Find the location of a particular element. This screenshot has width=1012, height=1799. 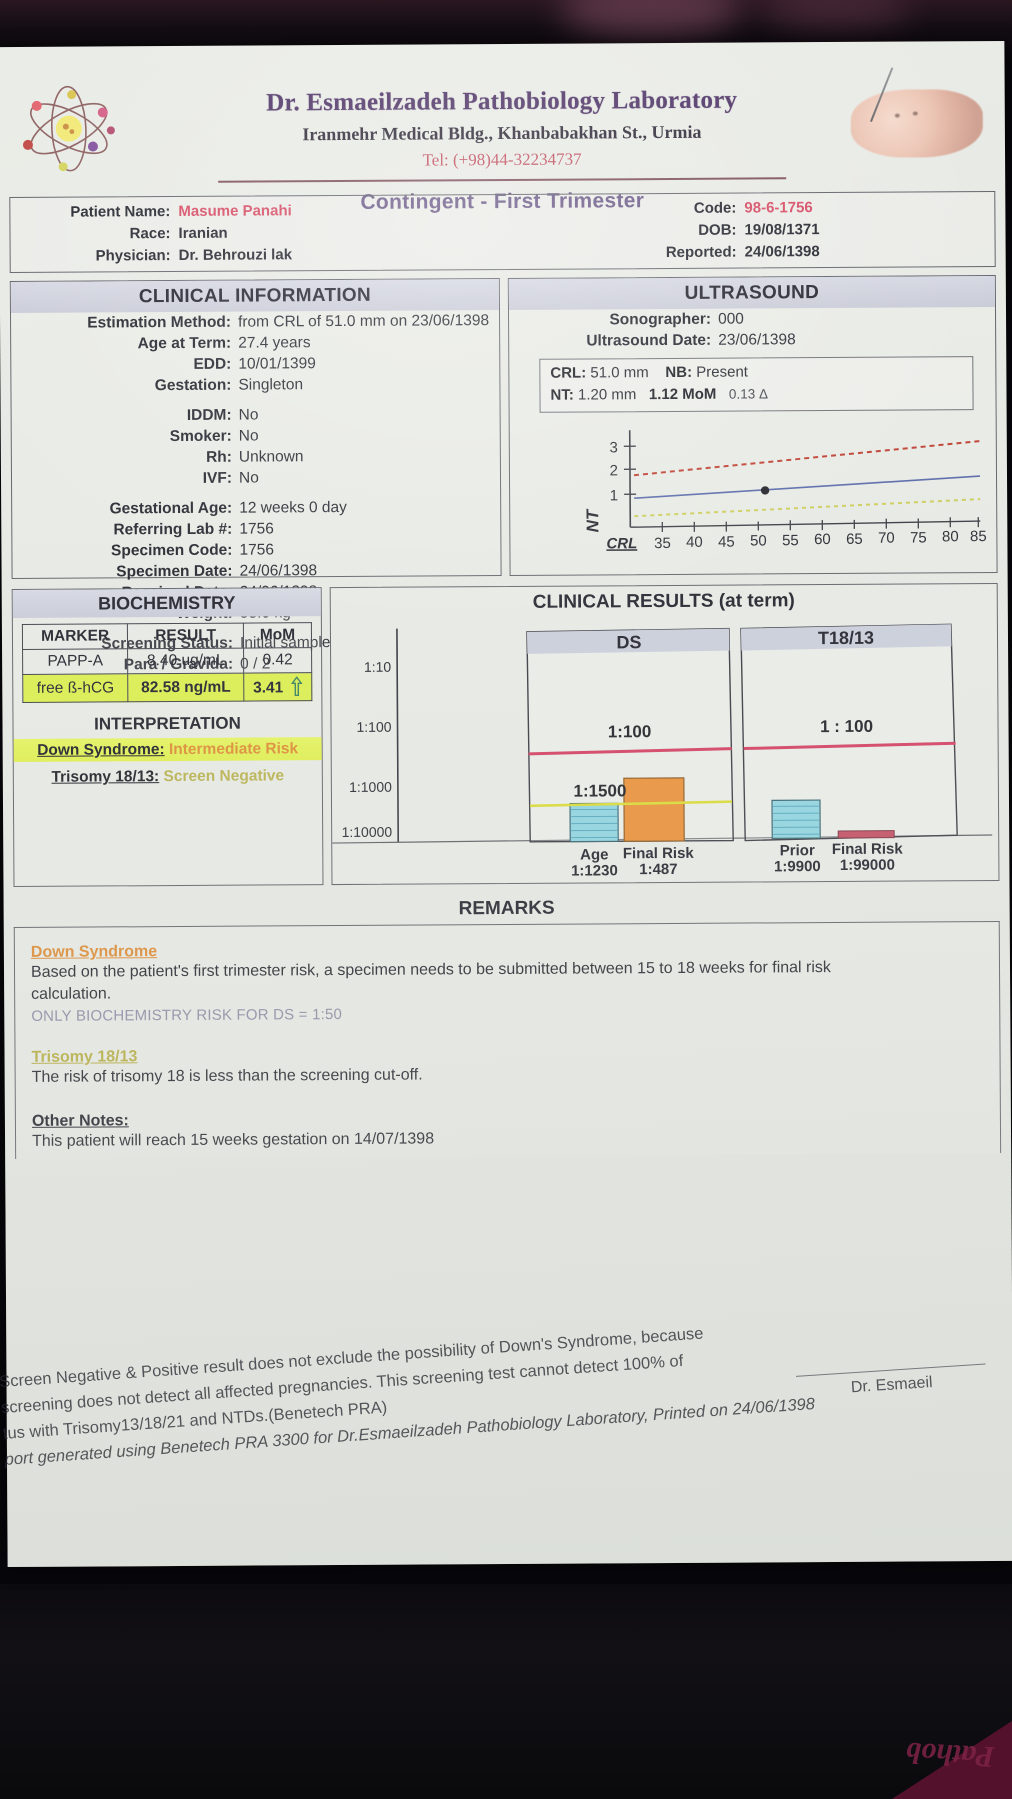

t18-panel-label: T18/13 is located at coordinates (846, 638).